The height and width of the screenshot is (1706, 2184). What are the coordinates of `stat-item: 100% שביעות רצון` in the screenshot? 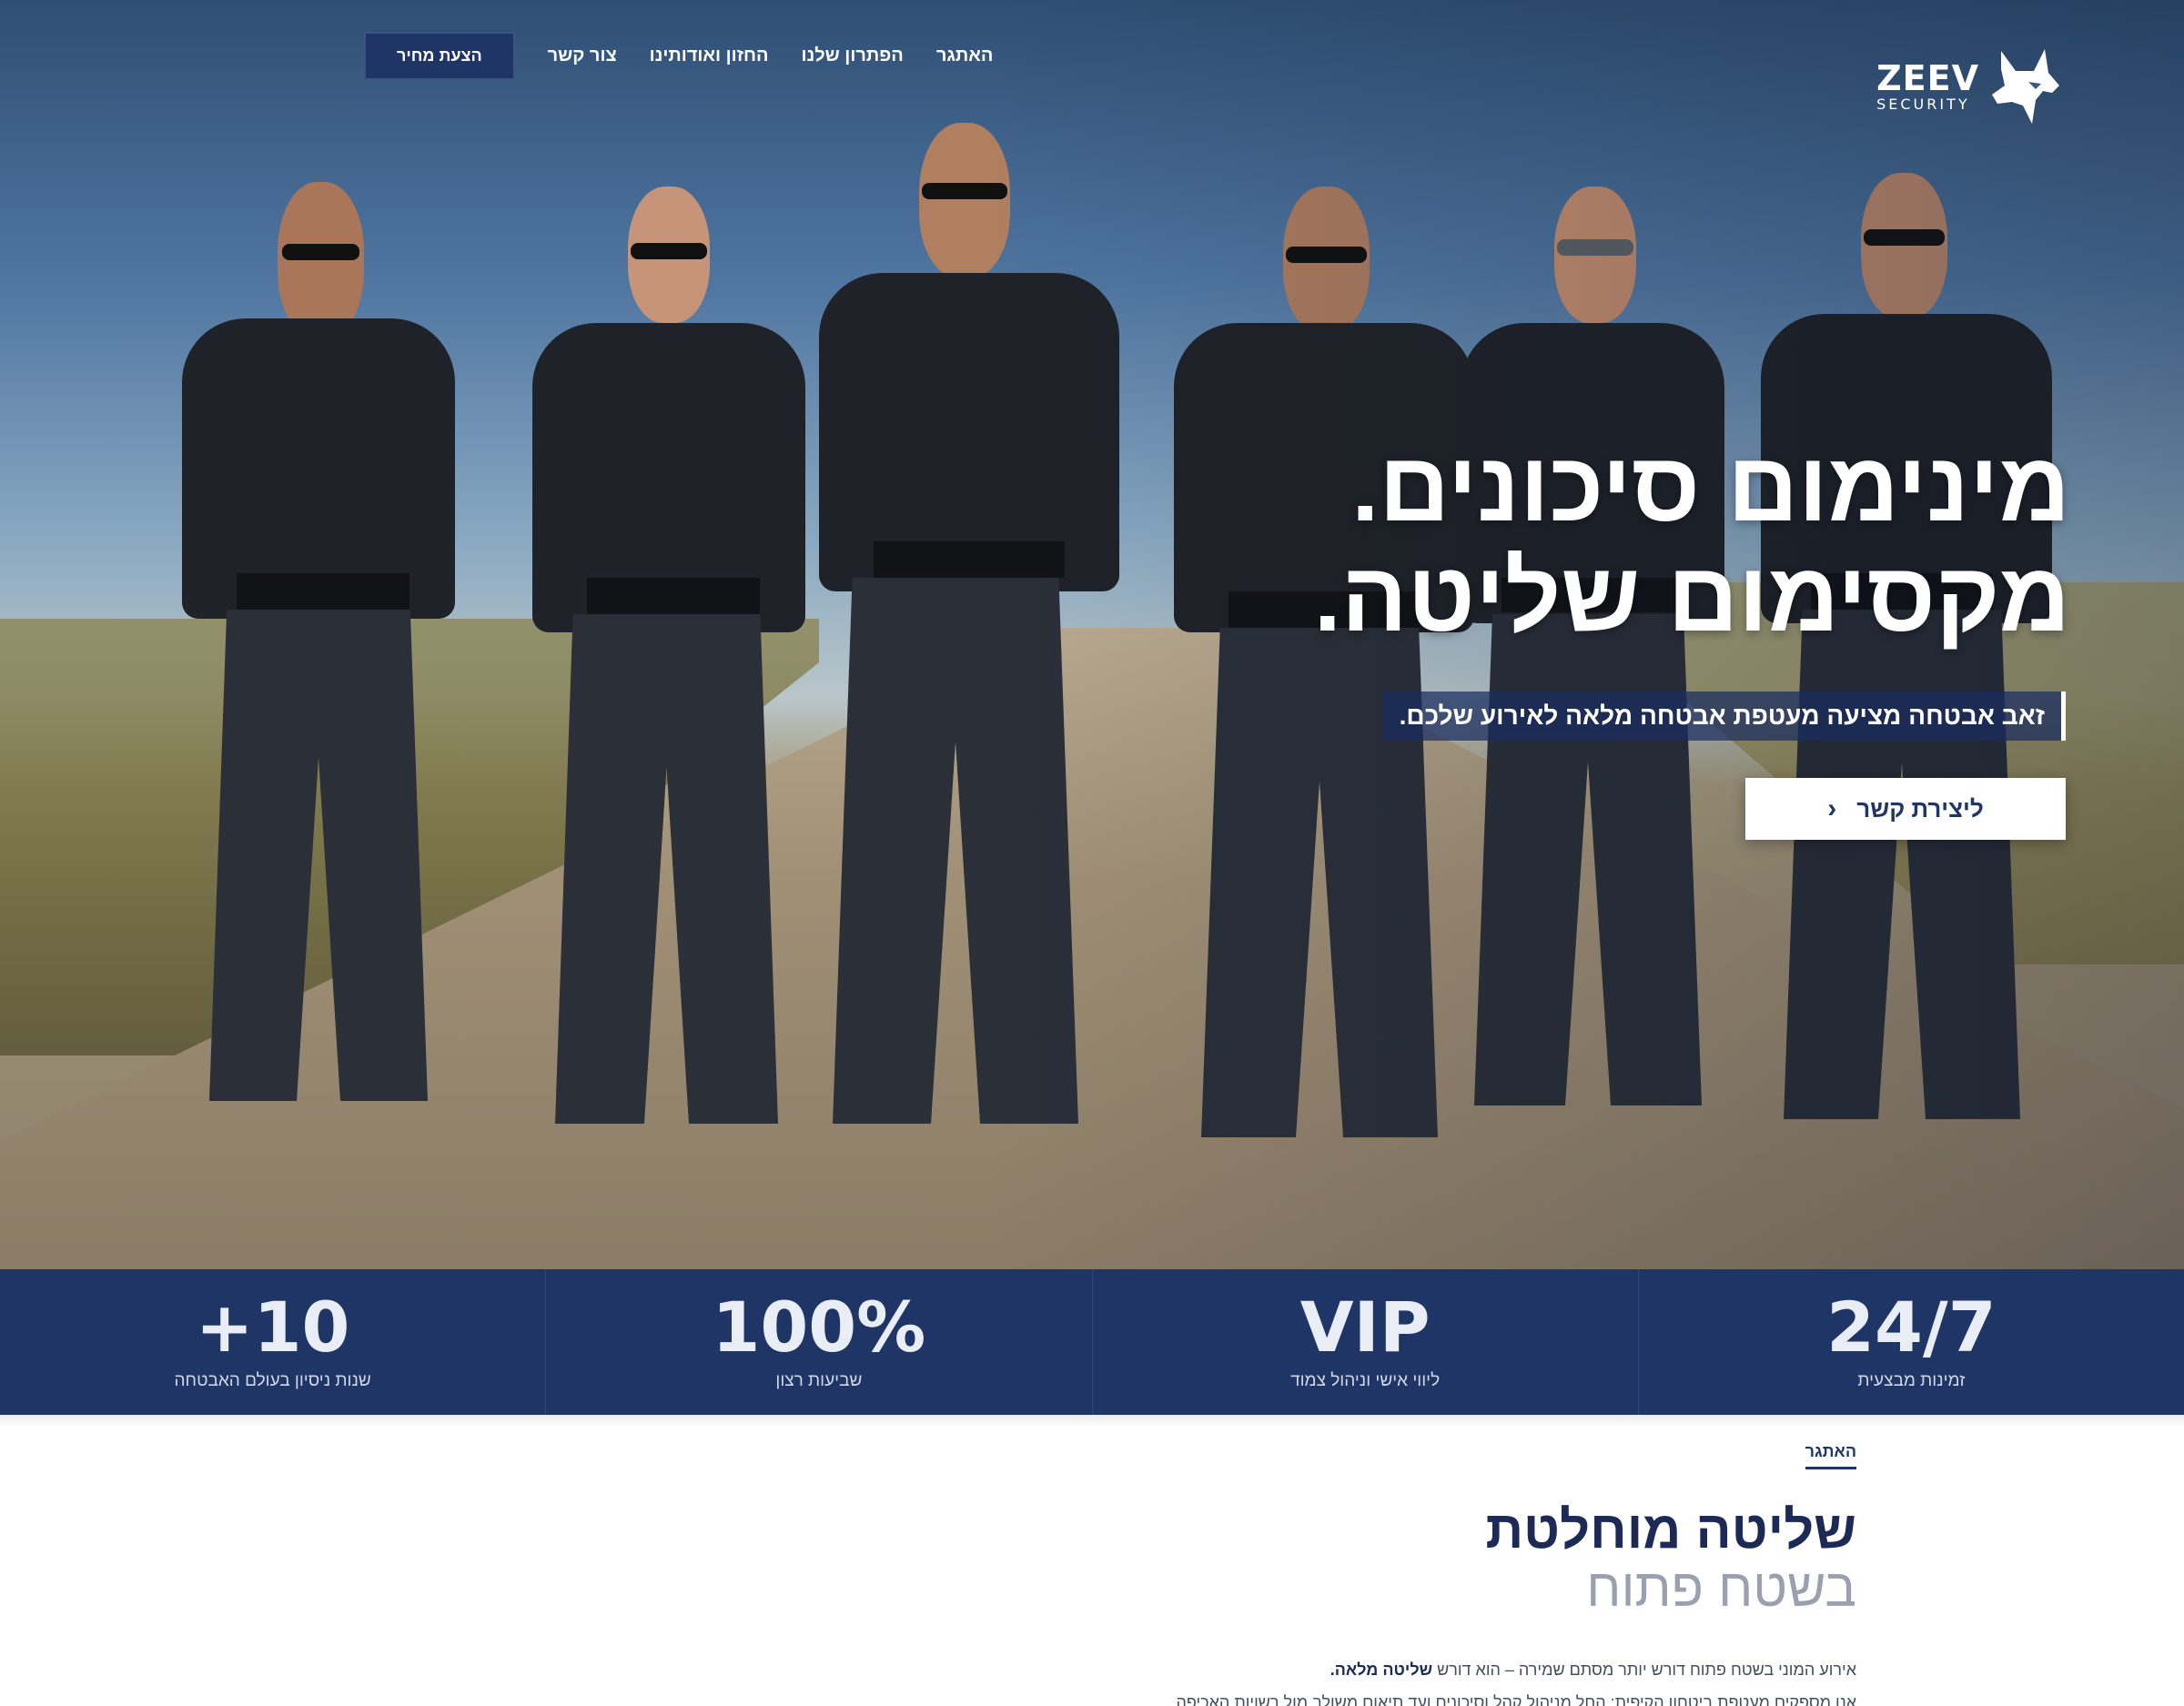 It's located at (818, 1342).